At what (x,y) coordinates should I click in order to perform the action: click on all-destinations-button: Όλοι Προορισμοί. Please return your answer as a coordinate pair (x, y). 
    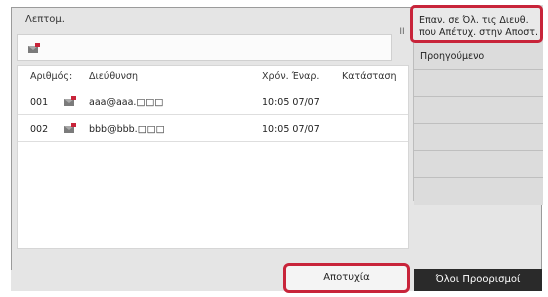
    Looking at the image, I should click on (478, 280).